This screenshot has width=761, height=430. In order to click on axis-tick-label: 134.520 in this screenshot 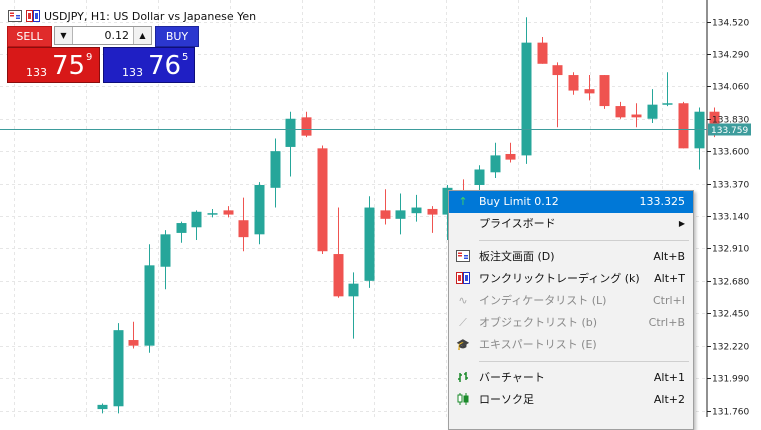, I will do `click(730, 24)`.